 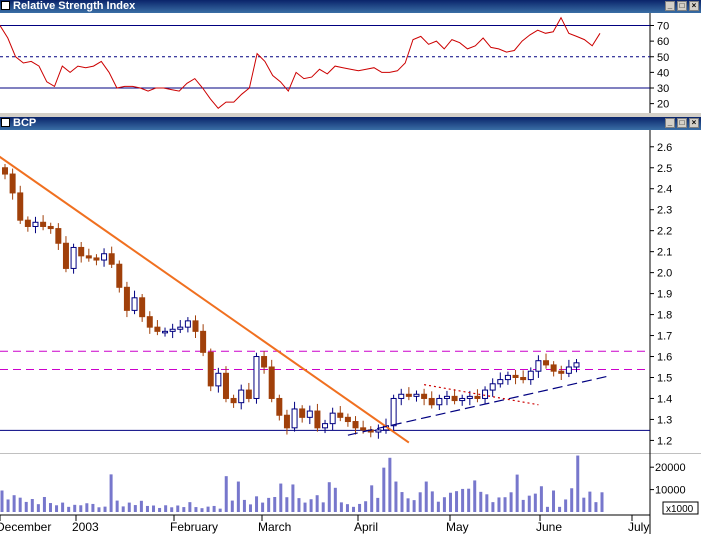 I want to click on price-y-tick-label: 2.5, so click(x=664, y=169).